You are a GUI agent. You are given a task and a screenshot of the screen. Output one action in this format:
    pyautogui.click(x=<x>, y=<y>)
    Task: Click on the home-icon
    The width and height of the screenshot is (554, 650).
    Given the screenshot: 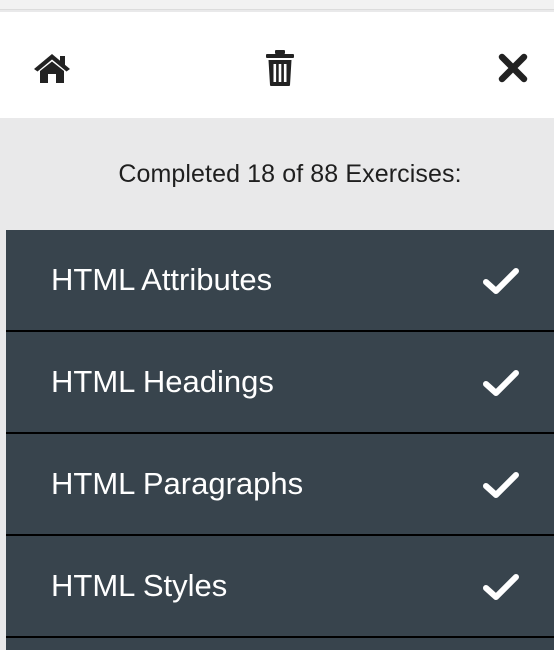 What is the action you would take?
    pyautogui.click(x=52, y=68)
    